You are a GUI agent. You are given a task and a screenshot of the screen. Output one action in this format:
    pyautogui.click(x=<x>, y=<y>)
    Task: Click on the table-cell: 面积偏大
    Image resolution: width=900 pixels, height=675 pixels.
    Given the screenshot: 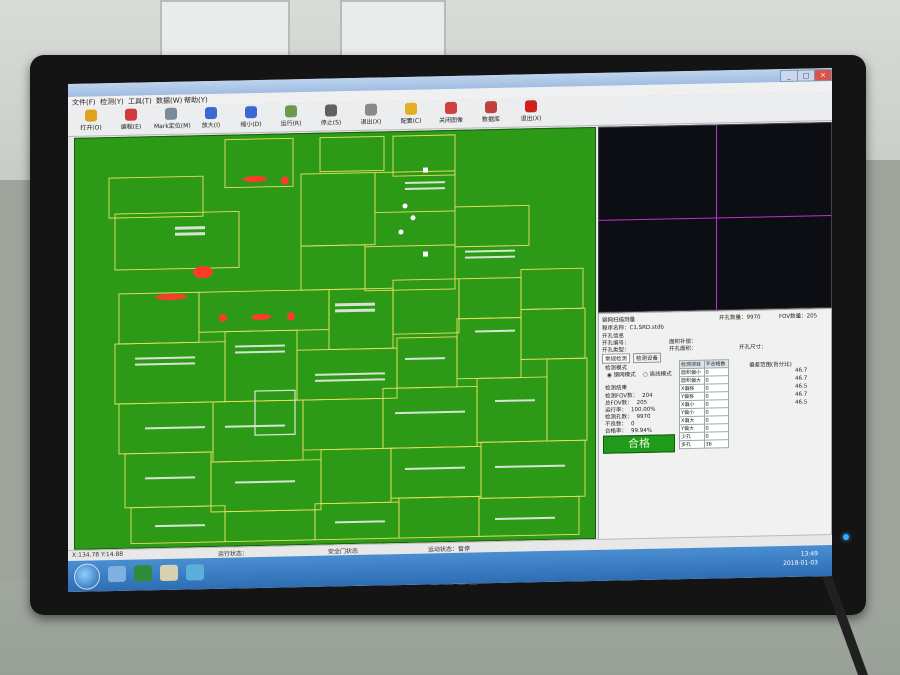 What is the action you would take?
    pyautogui.click(x=691, y=380)
    